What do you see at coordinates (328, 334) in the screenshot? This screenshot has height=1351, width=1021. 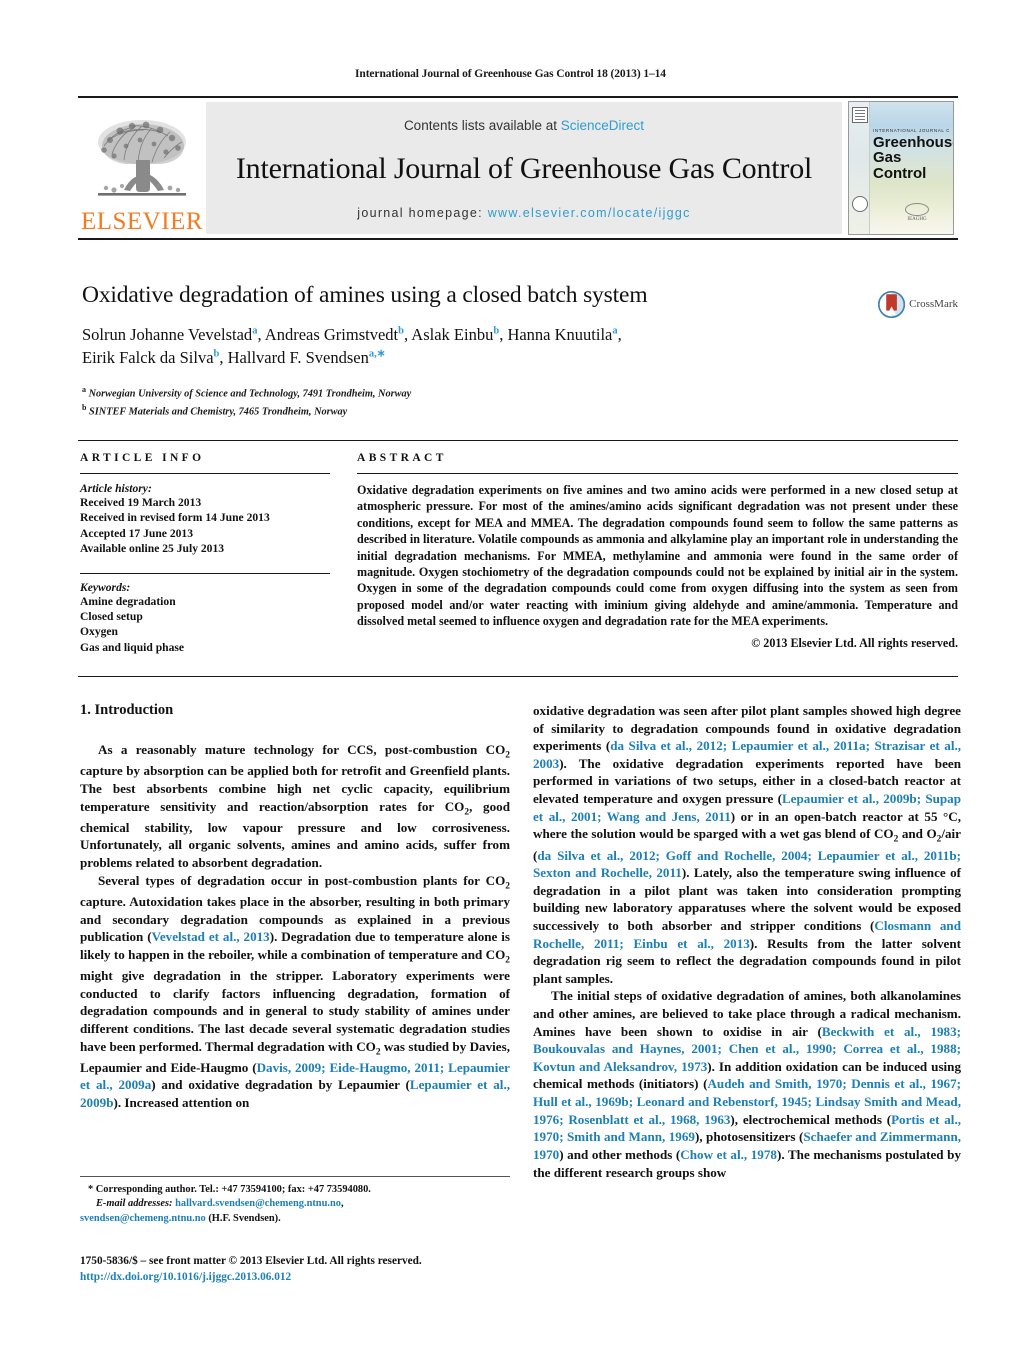 I see `author-2: , Andreas Grimstvedt` at bounding box center [328, 334].